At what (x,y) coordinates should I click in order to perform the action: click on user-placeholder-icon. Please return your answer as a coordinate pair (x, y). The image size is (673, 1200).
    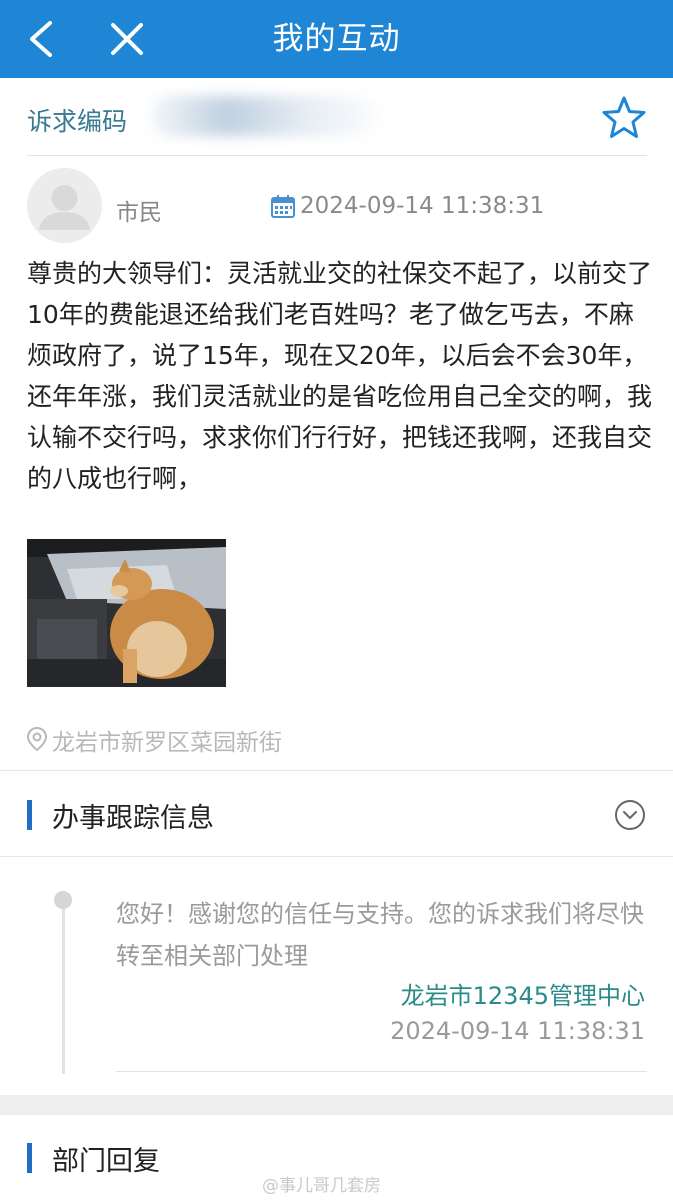
    Looking at the image, I should click on (64, 207).